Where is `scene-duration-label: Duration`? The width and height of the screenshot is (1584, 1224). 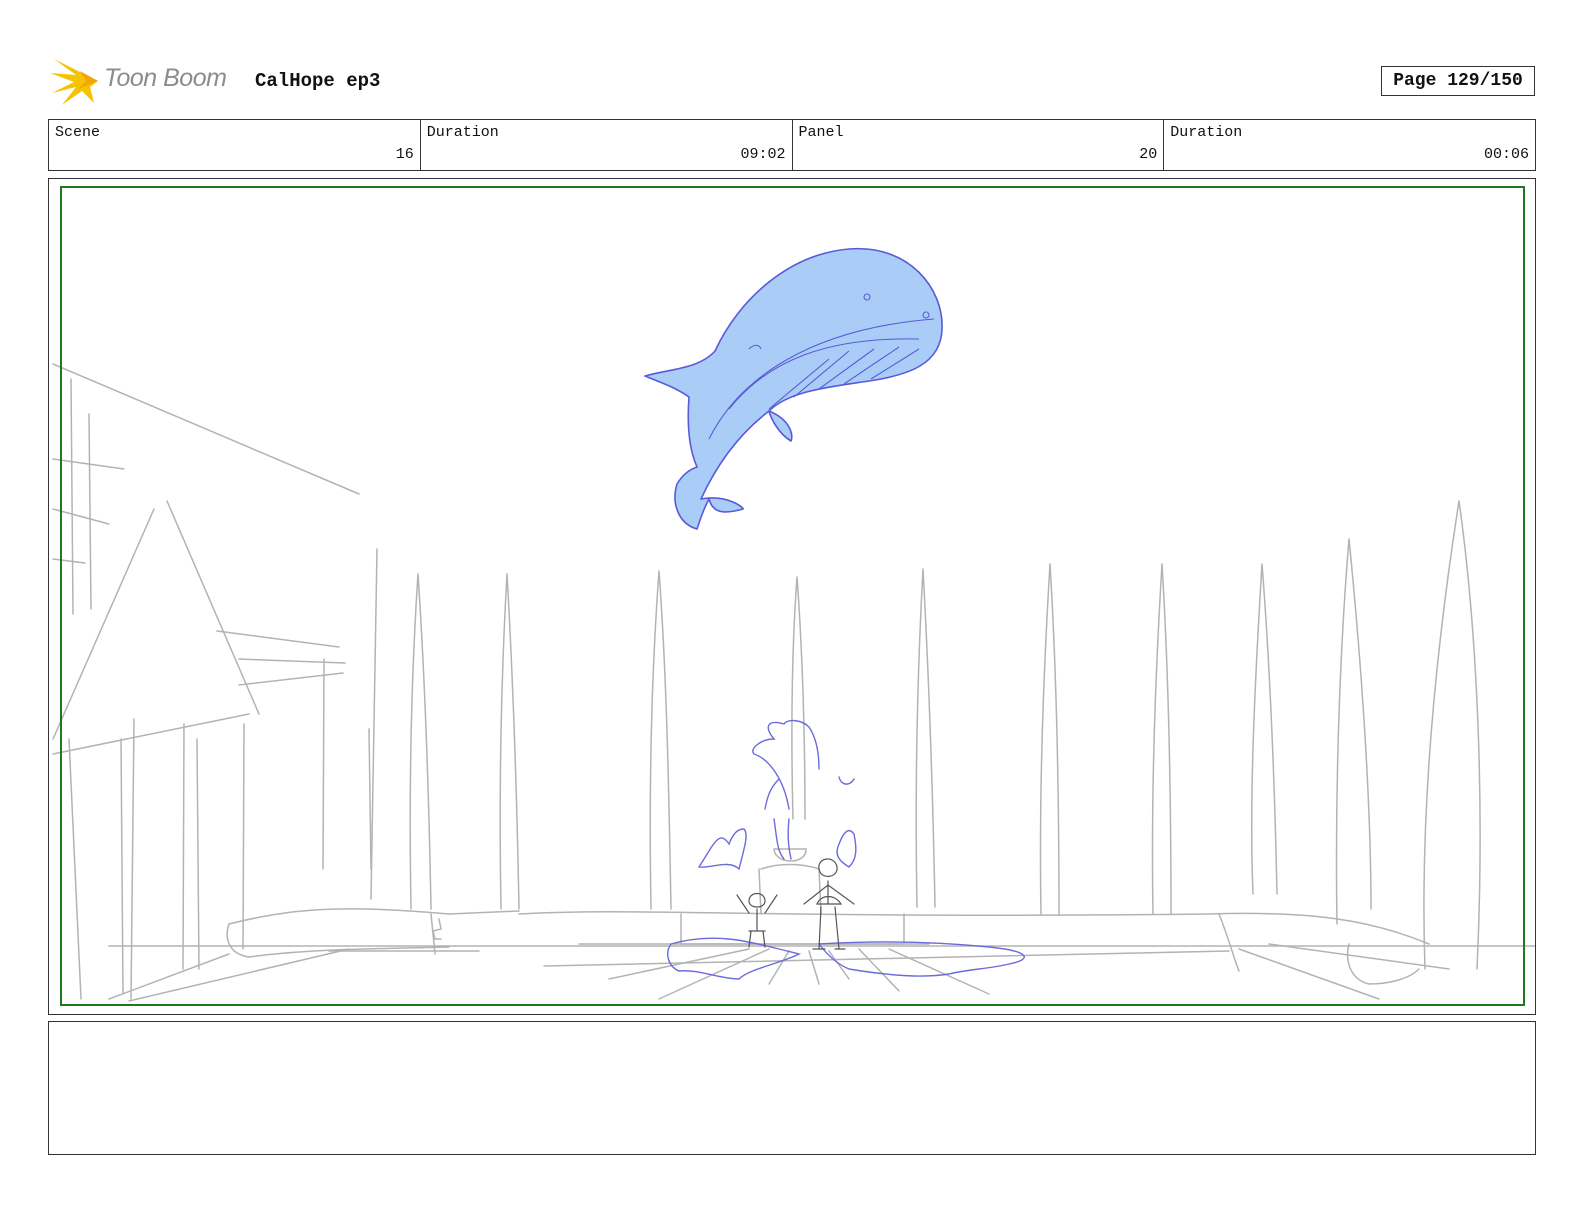 scene-duration-label: Duration is located at coordinates (462, 132).